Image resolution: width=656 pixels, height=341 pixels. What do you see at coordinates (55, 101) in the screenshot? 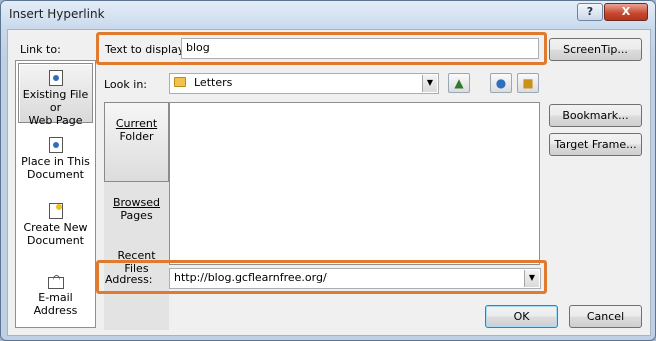
I see `link-to-existing-file-line1: Existing File or` at bounding box center [55, 101].